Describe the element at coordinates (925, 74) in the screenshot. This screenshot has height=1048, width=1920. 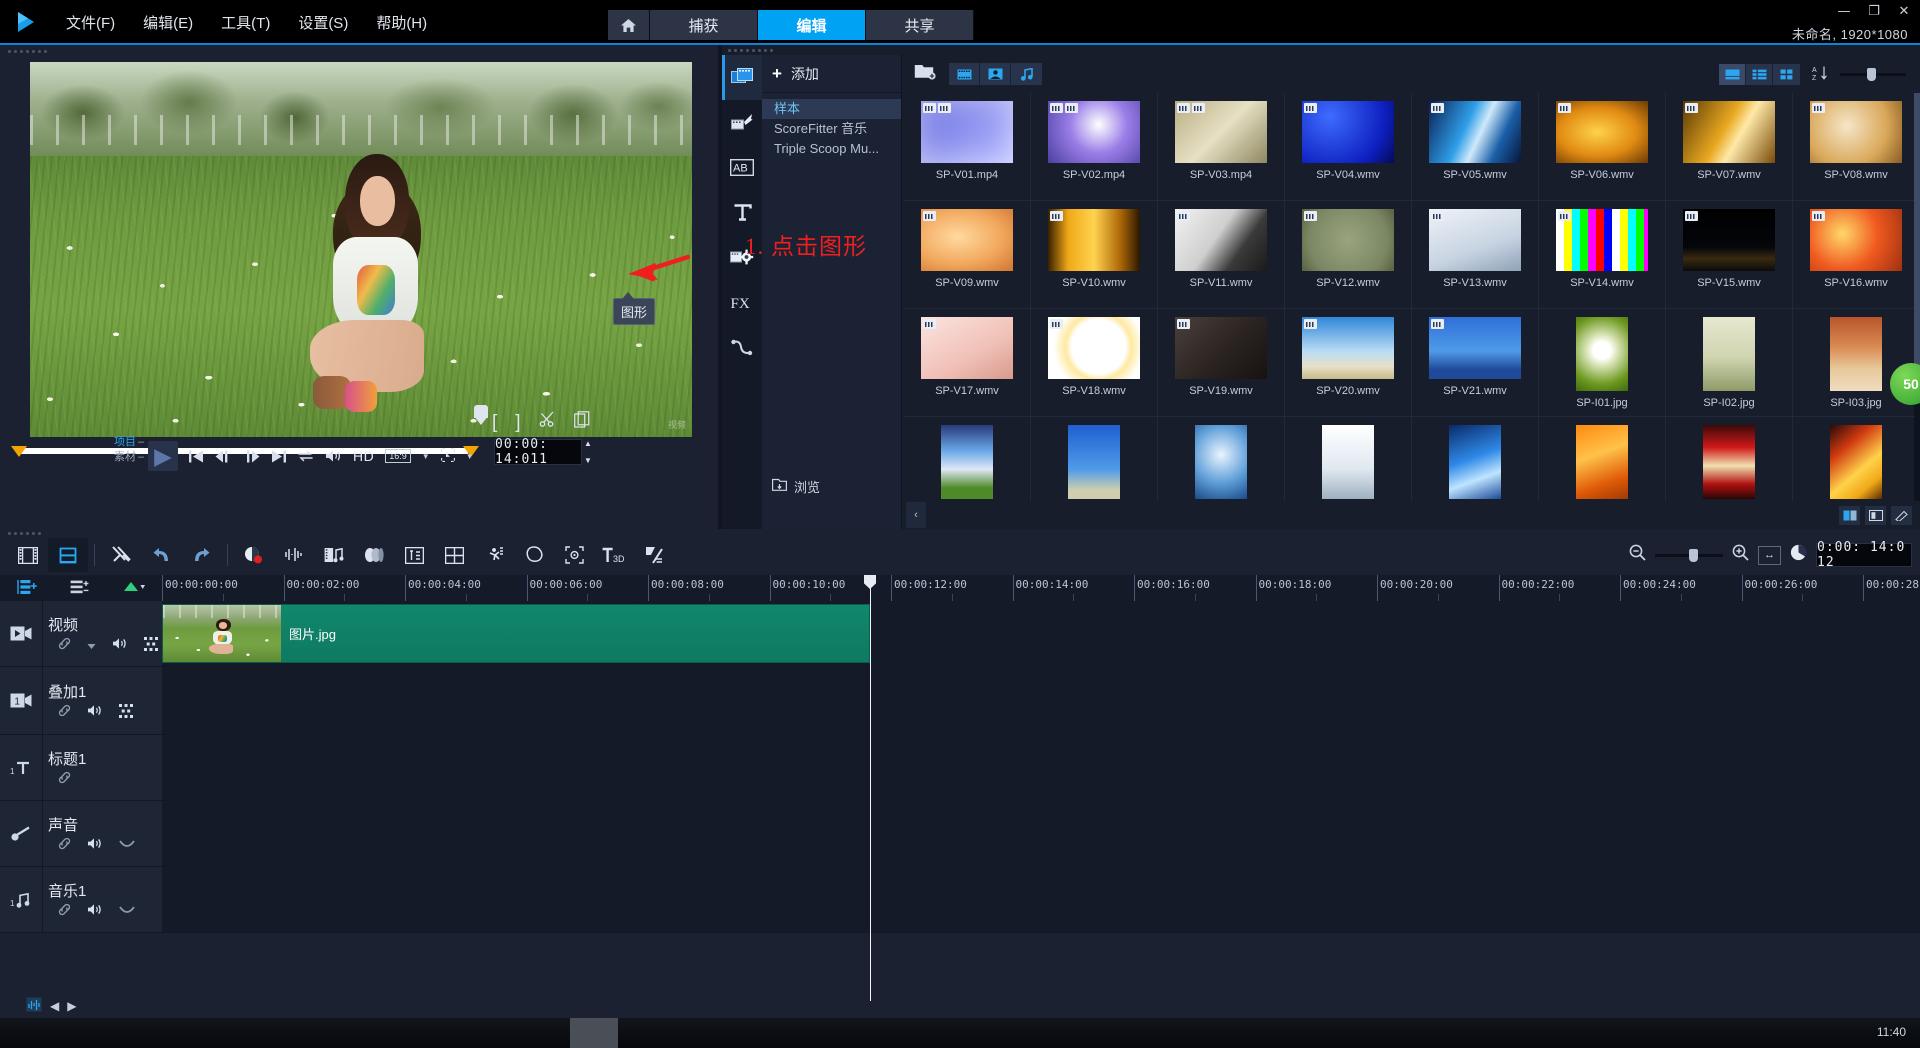
I see `import-folder-icon` at that location.